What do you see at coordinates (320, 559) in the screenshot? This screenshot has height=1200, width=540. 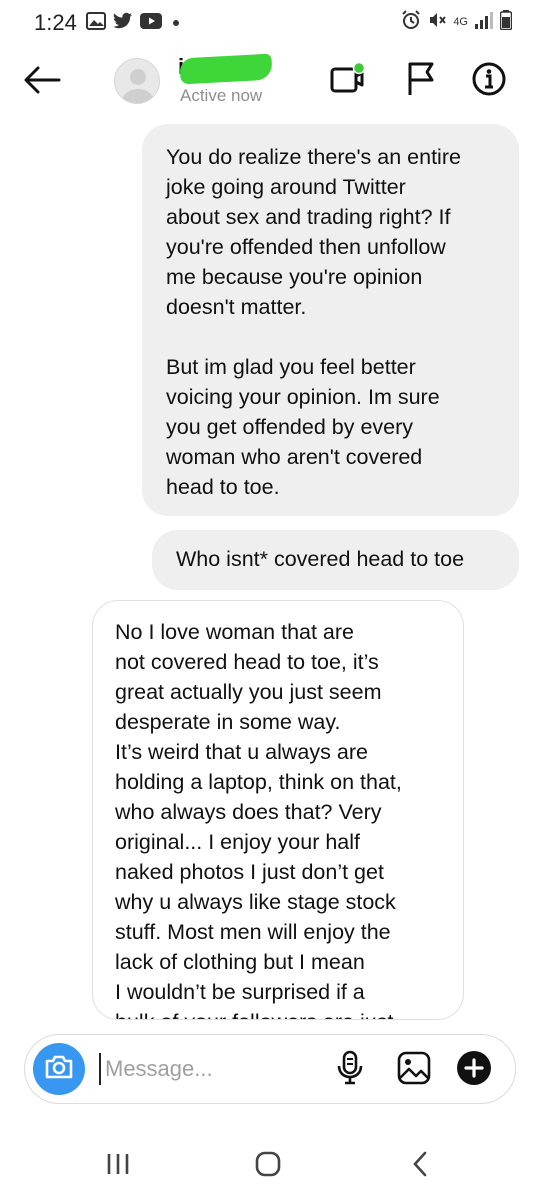 I see `message-text: Who isnt* covered head to toe` at bounding box center [320, 559].